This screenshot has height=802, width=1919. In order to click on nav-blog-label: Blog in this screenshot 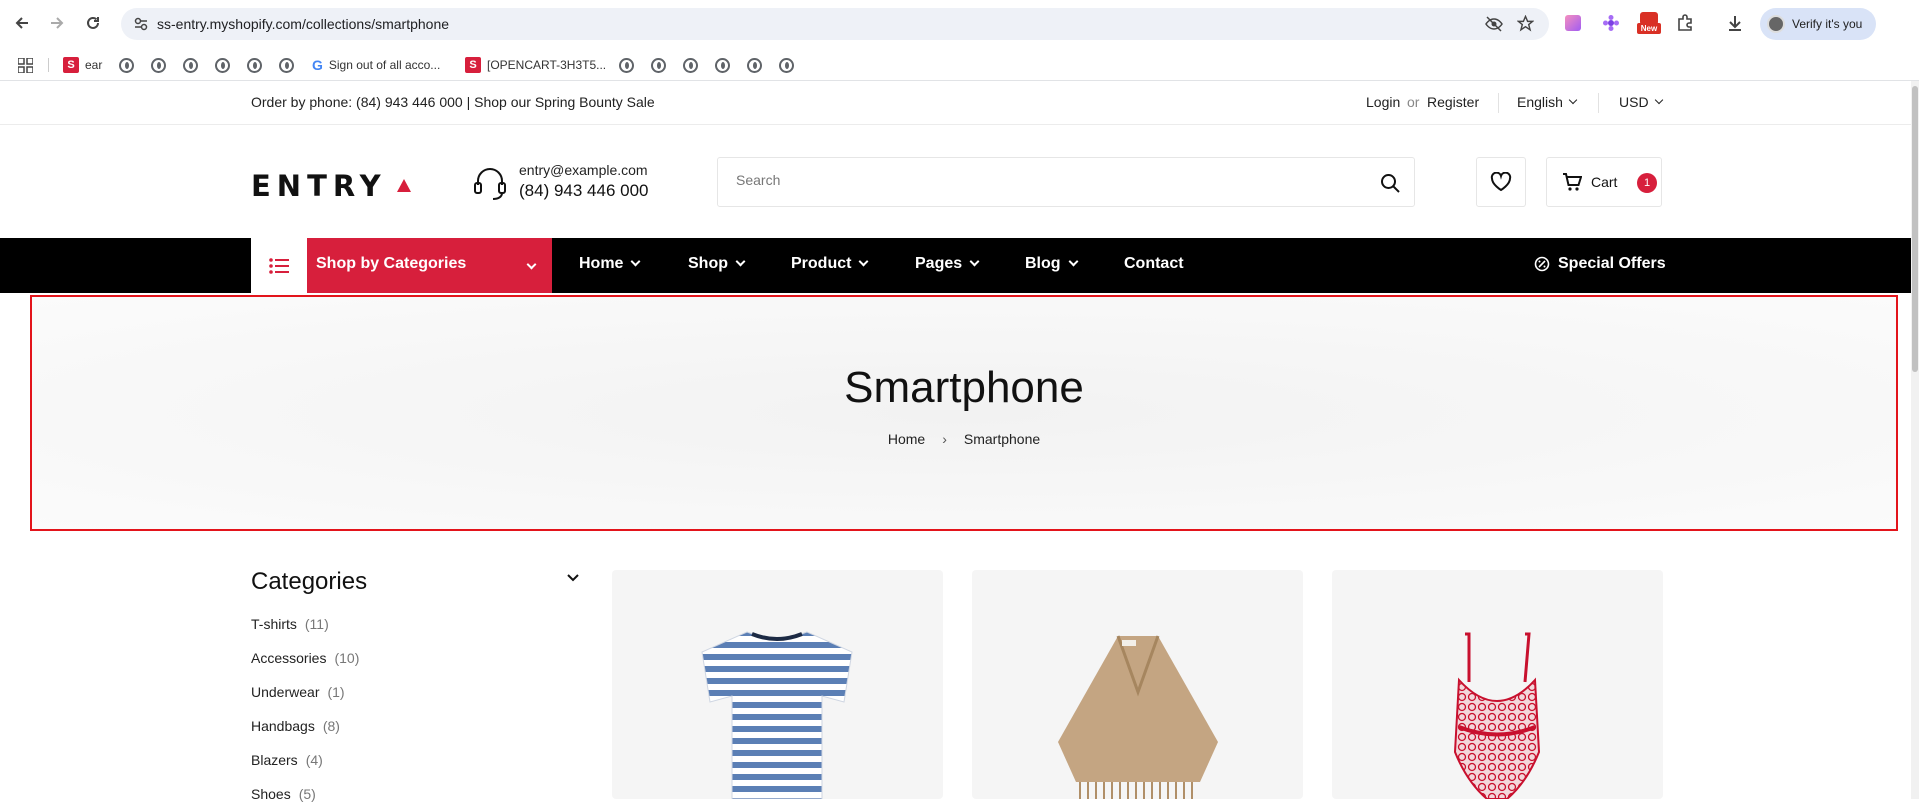, I will do `click(1043, 263)`.